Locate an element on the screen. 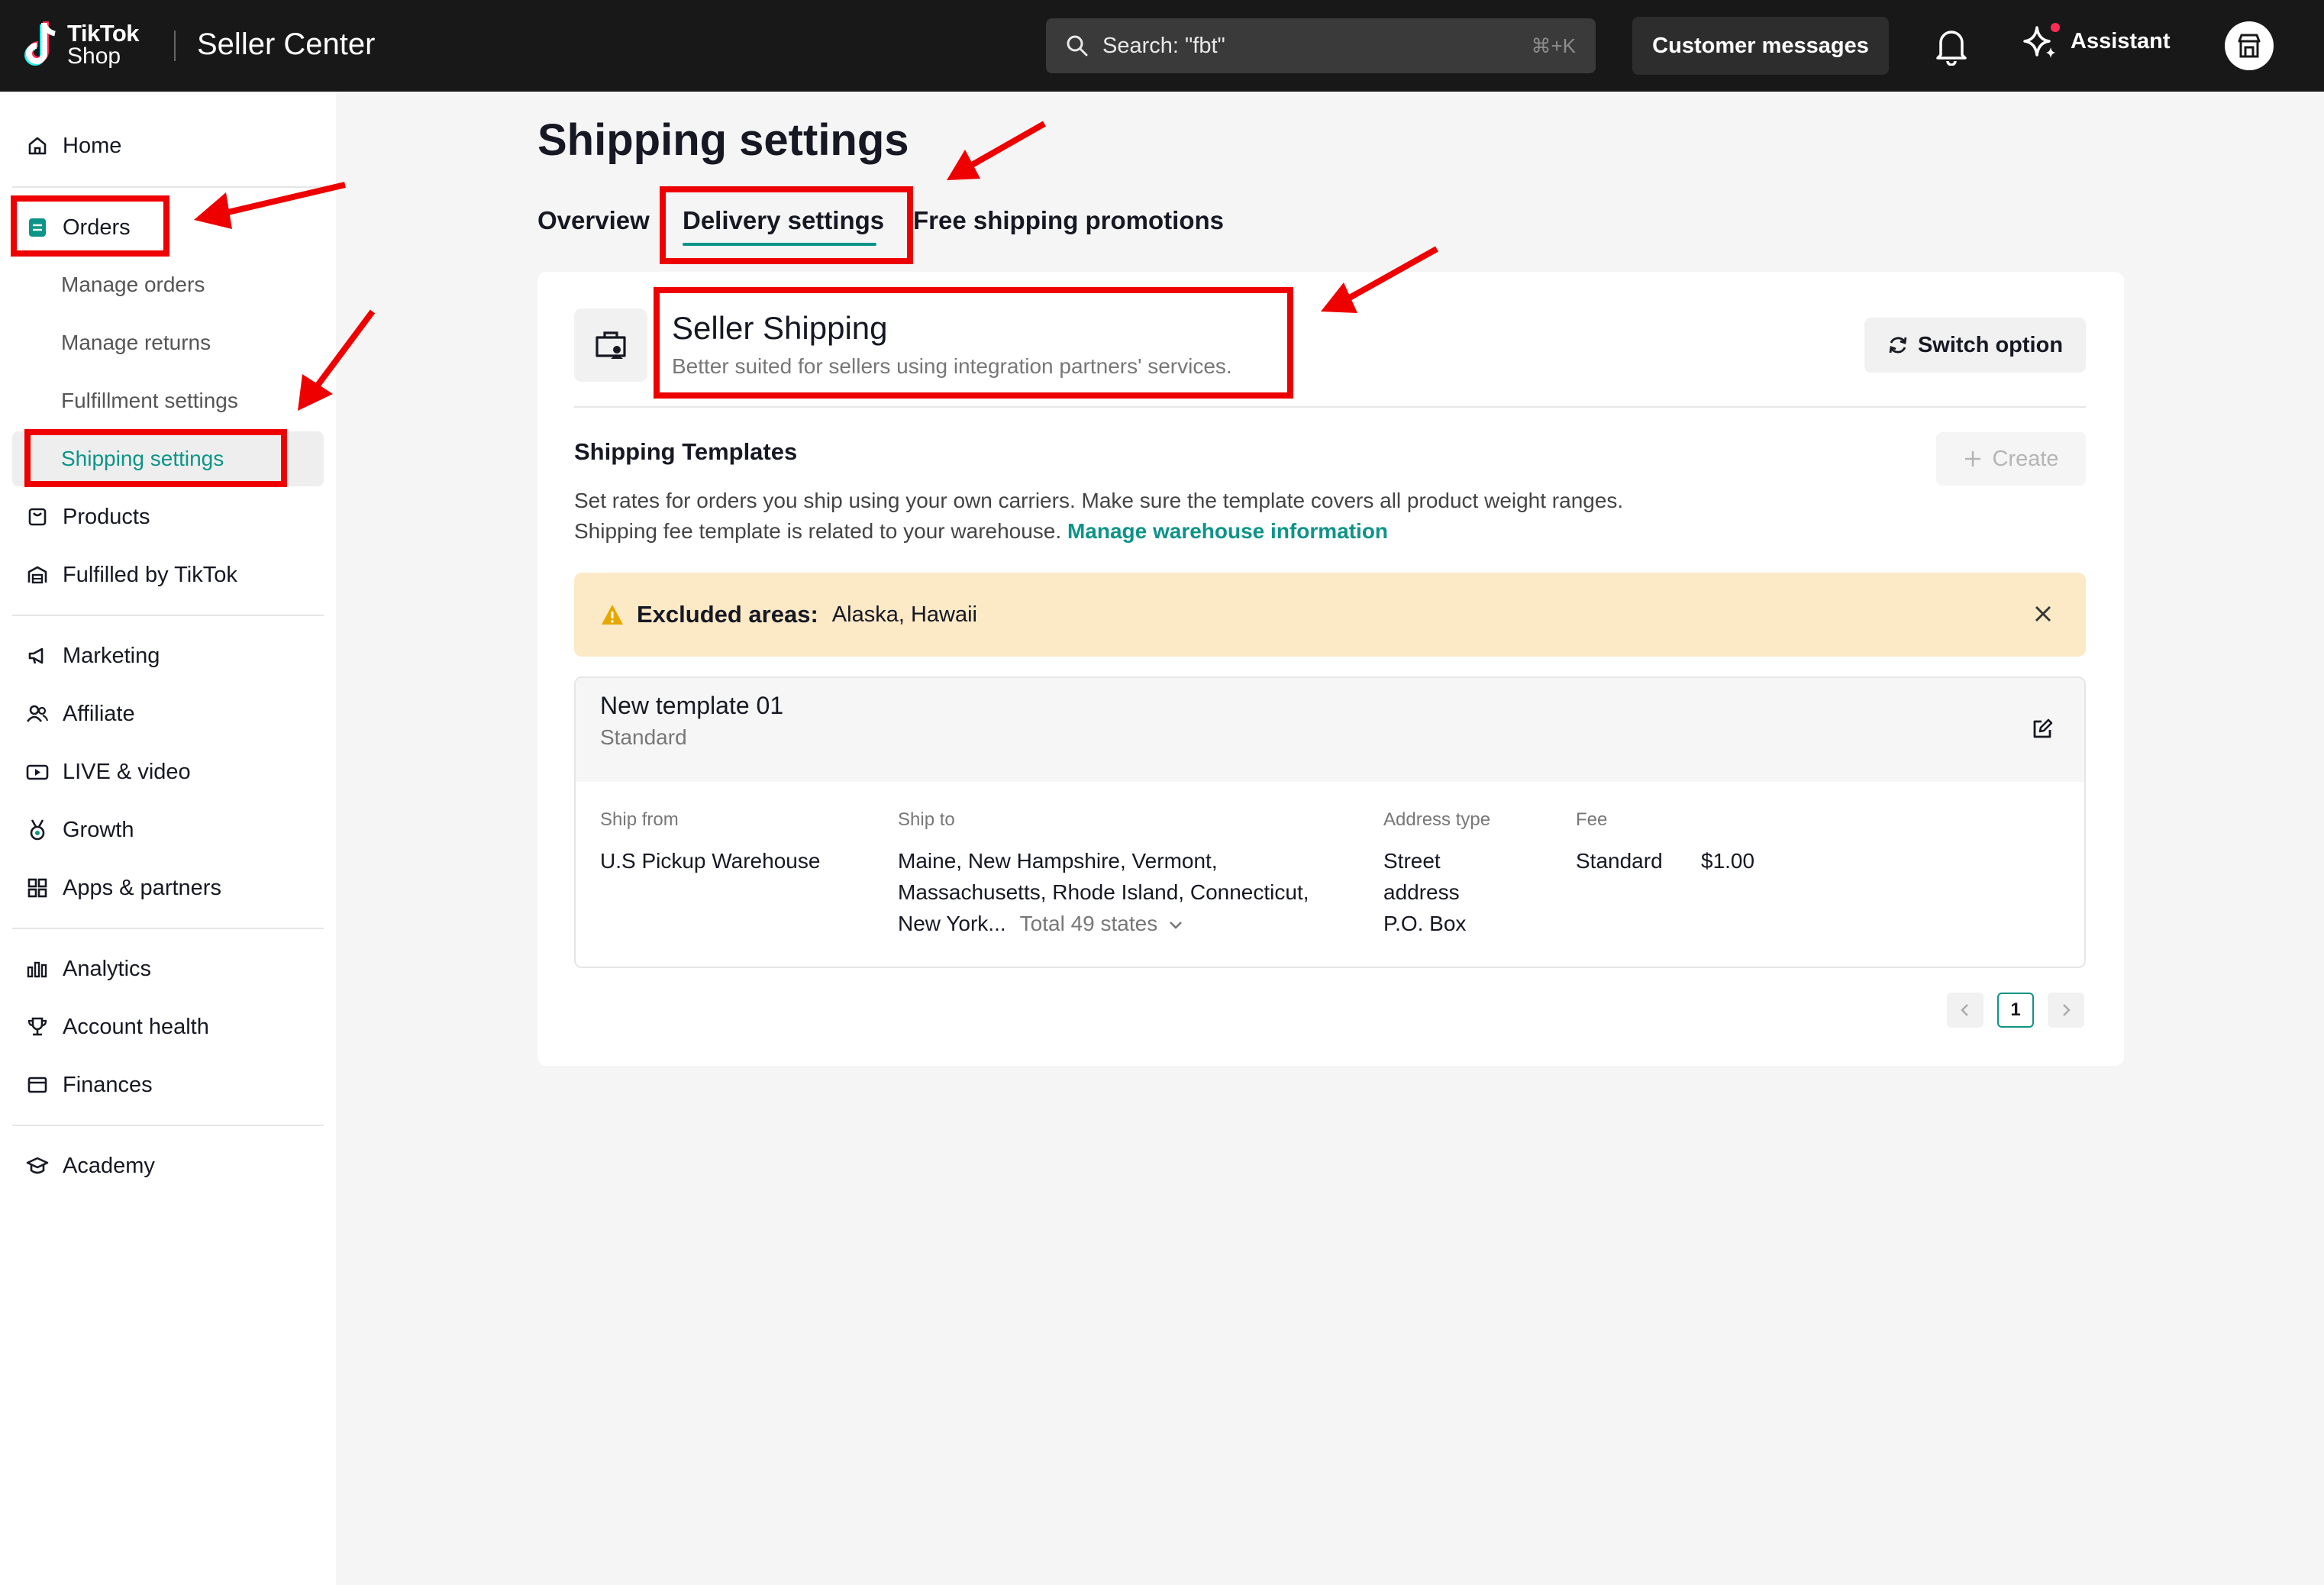 This screenshot has height=1585, width=2324. search-placeholder: Search: "fbt" is located at coordinates (1163, 45).